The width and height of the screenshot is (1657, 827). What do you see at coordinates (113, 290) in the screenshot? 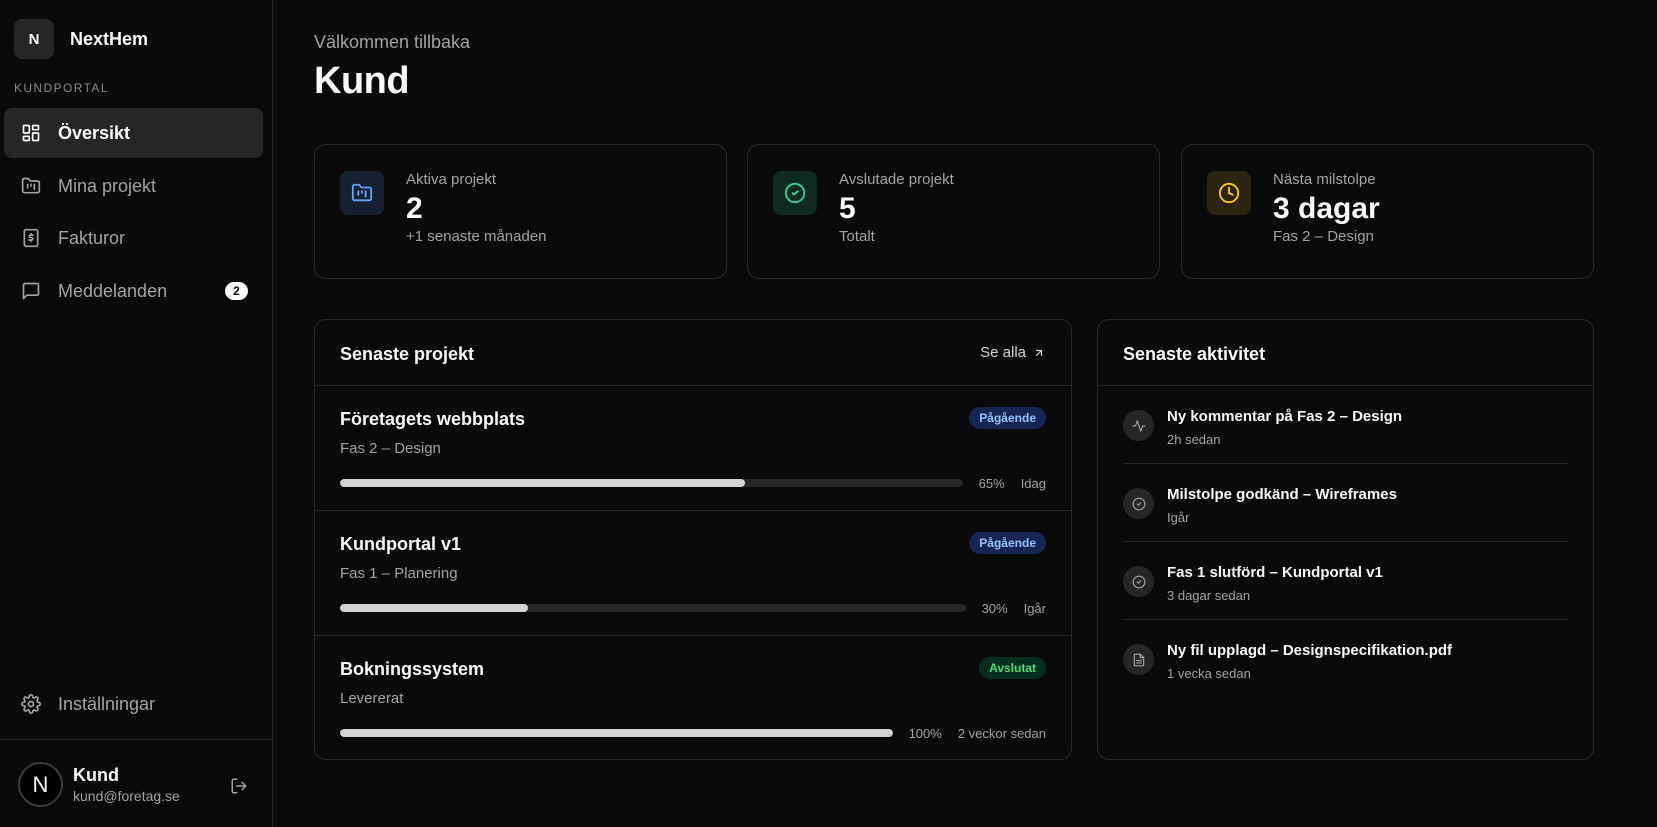
I see `sidebar-item-label: Meddelanden` at bounding box center [113, 290].